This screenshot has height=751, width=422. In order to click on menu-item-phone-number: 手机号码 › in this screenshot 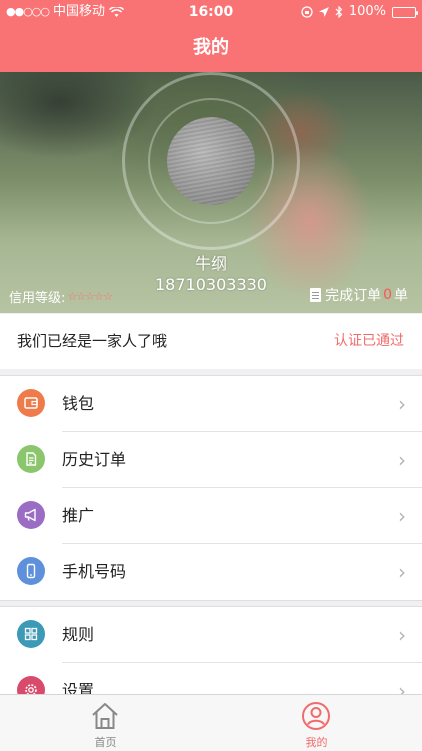, I will do `click(211, 572)`.